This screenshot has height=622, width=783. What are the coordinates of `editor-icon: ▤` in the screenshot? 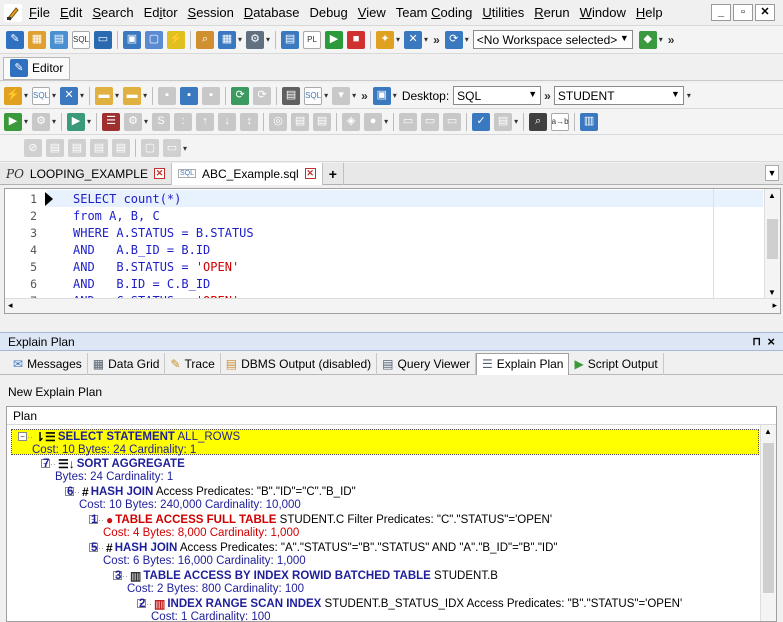 It's located at (59, 39).